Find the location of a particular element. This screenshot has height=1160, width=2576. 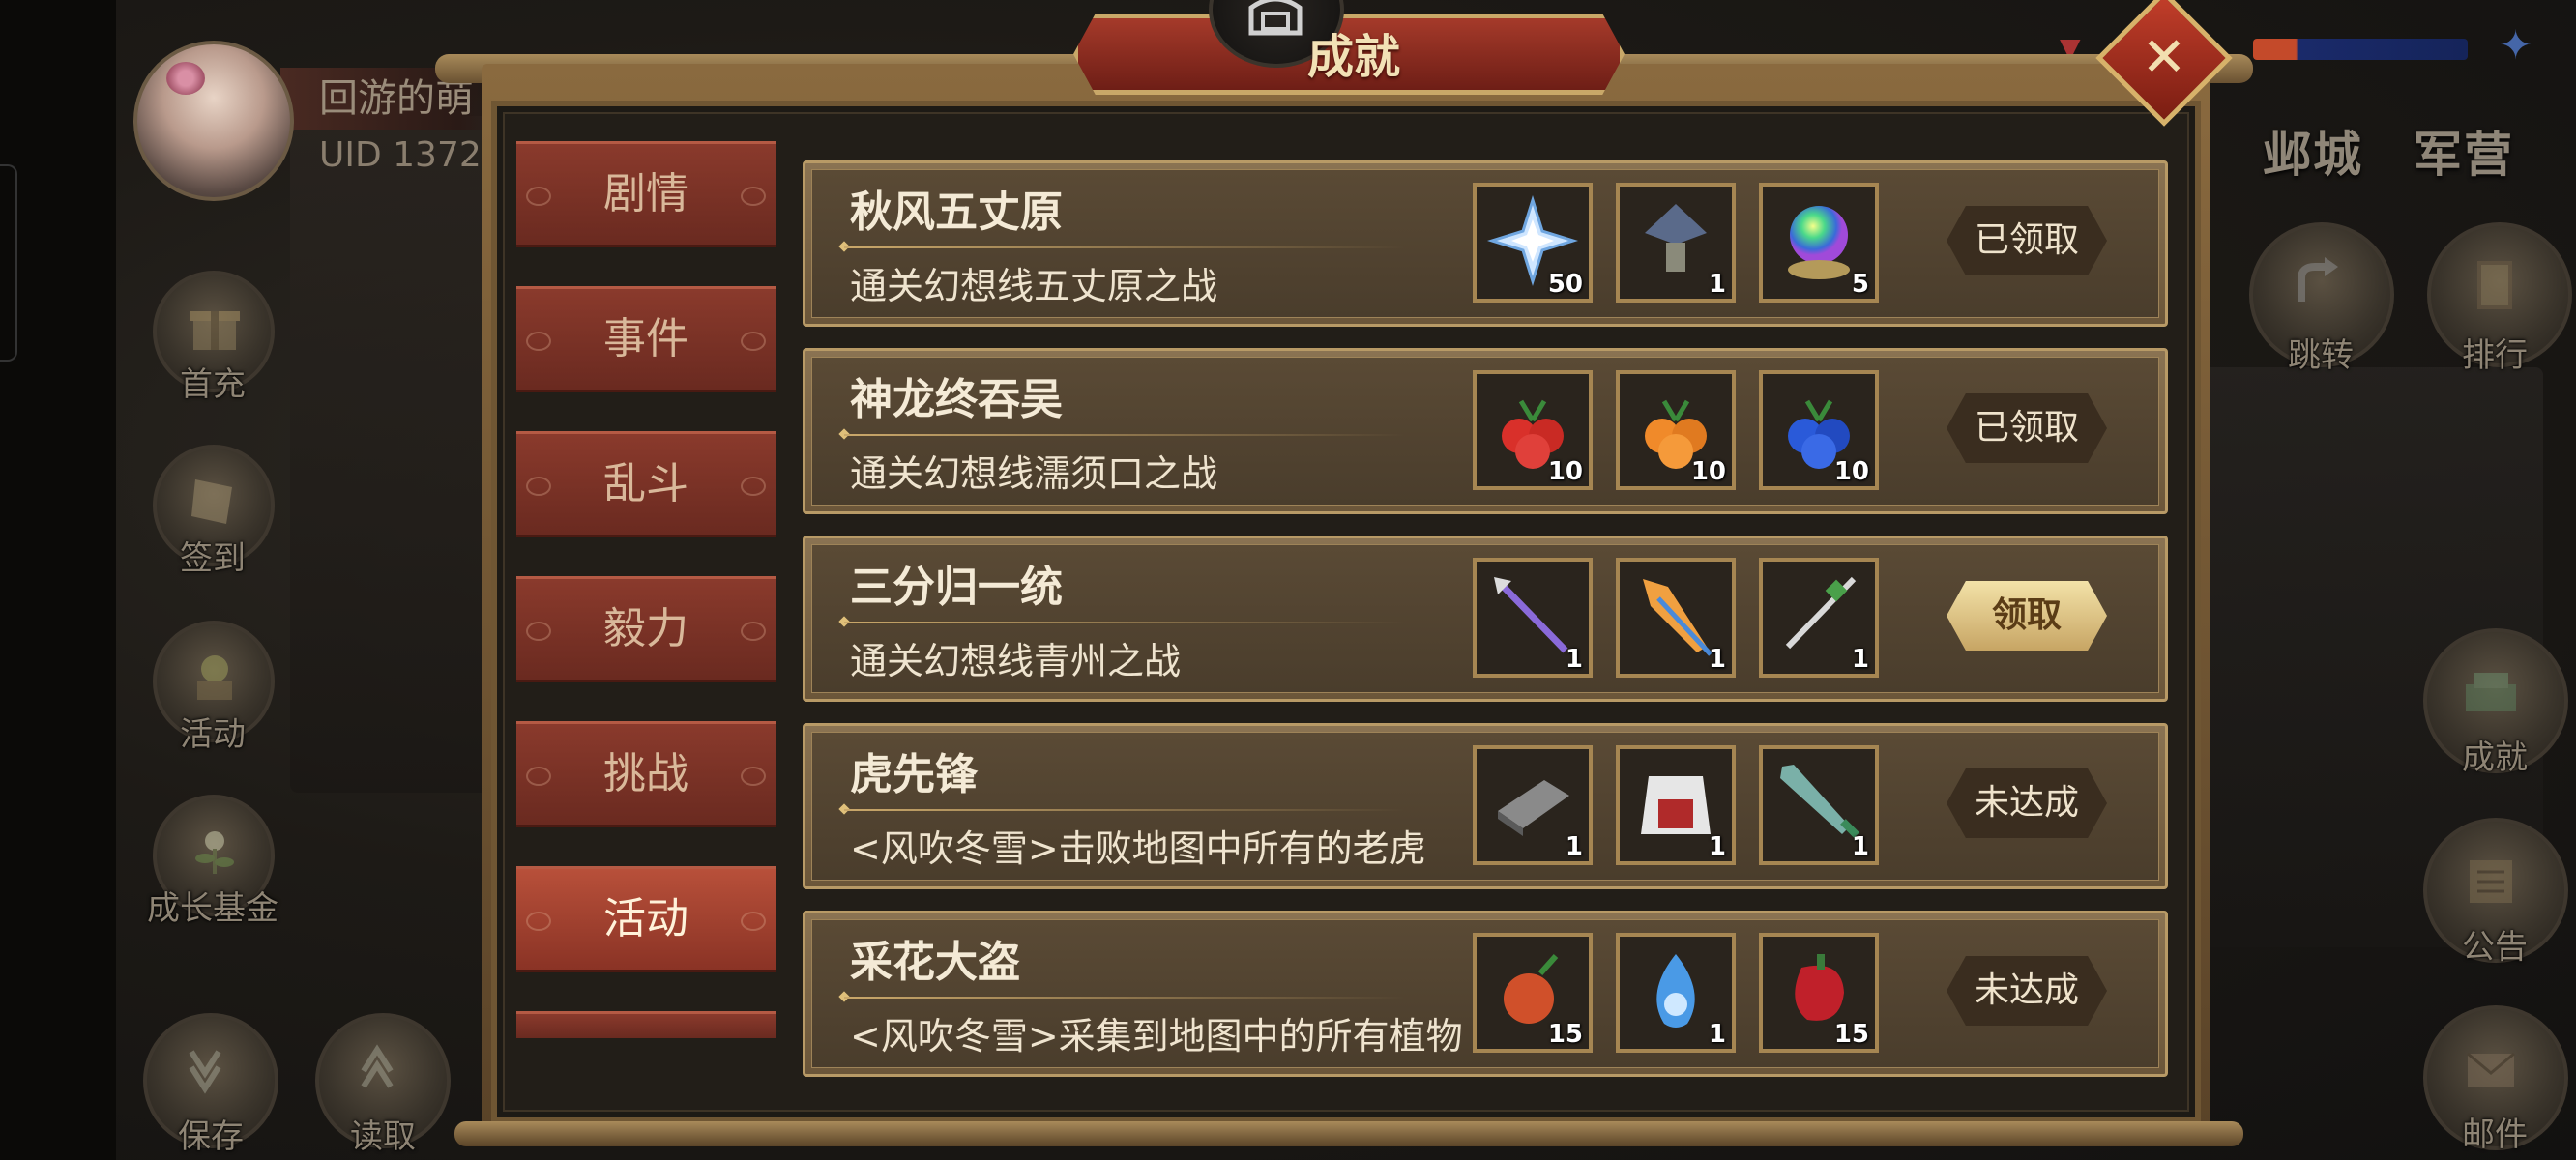

save-icon is located at coordinates (205, 1072).